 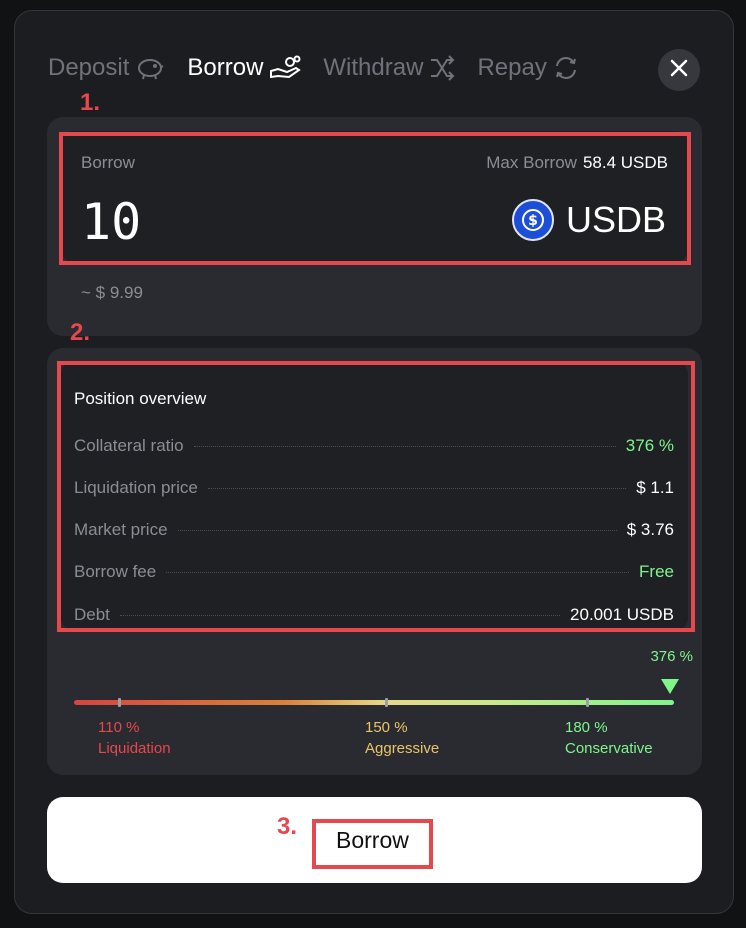 I want to click on borrow-submit-button: Borrow, so click(x=374, y=840).